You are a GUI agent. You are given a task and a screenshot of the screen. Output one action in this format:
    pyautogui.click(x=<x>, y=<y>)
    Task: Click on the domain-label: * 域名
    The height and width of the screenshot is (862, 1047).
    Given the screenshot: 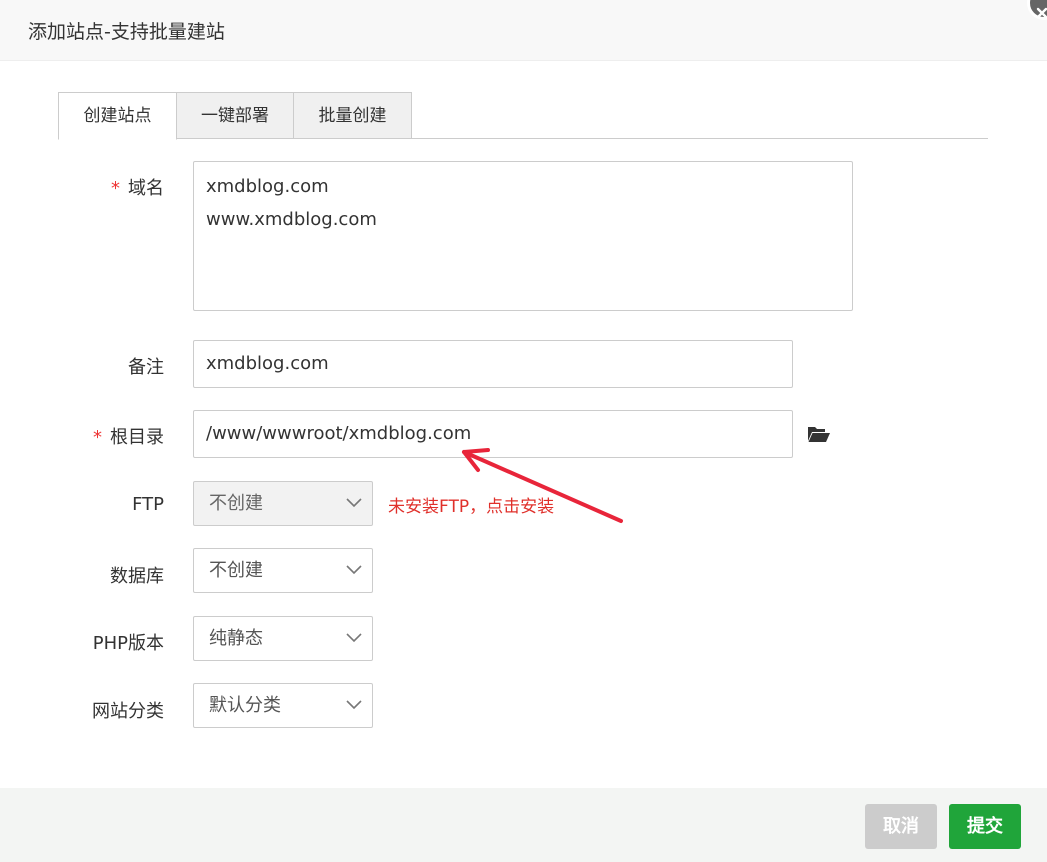 What is the action you would take?
    pyautogui.click(x=137, y=188)
    